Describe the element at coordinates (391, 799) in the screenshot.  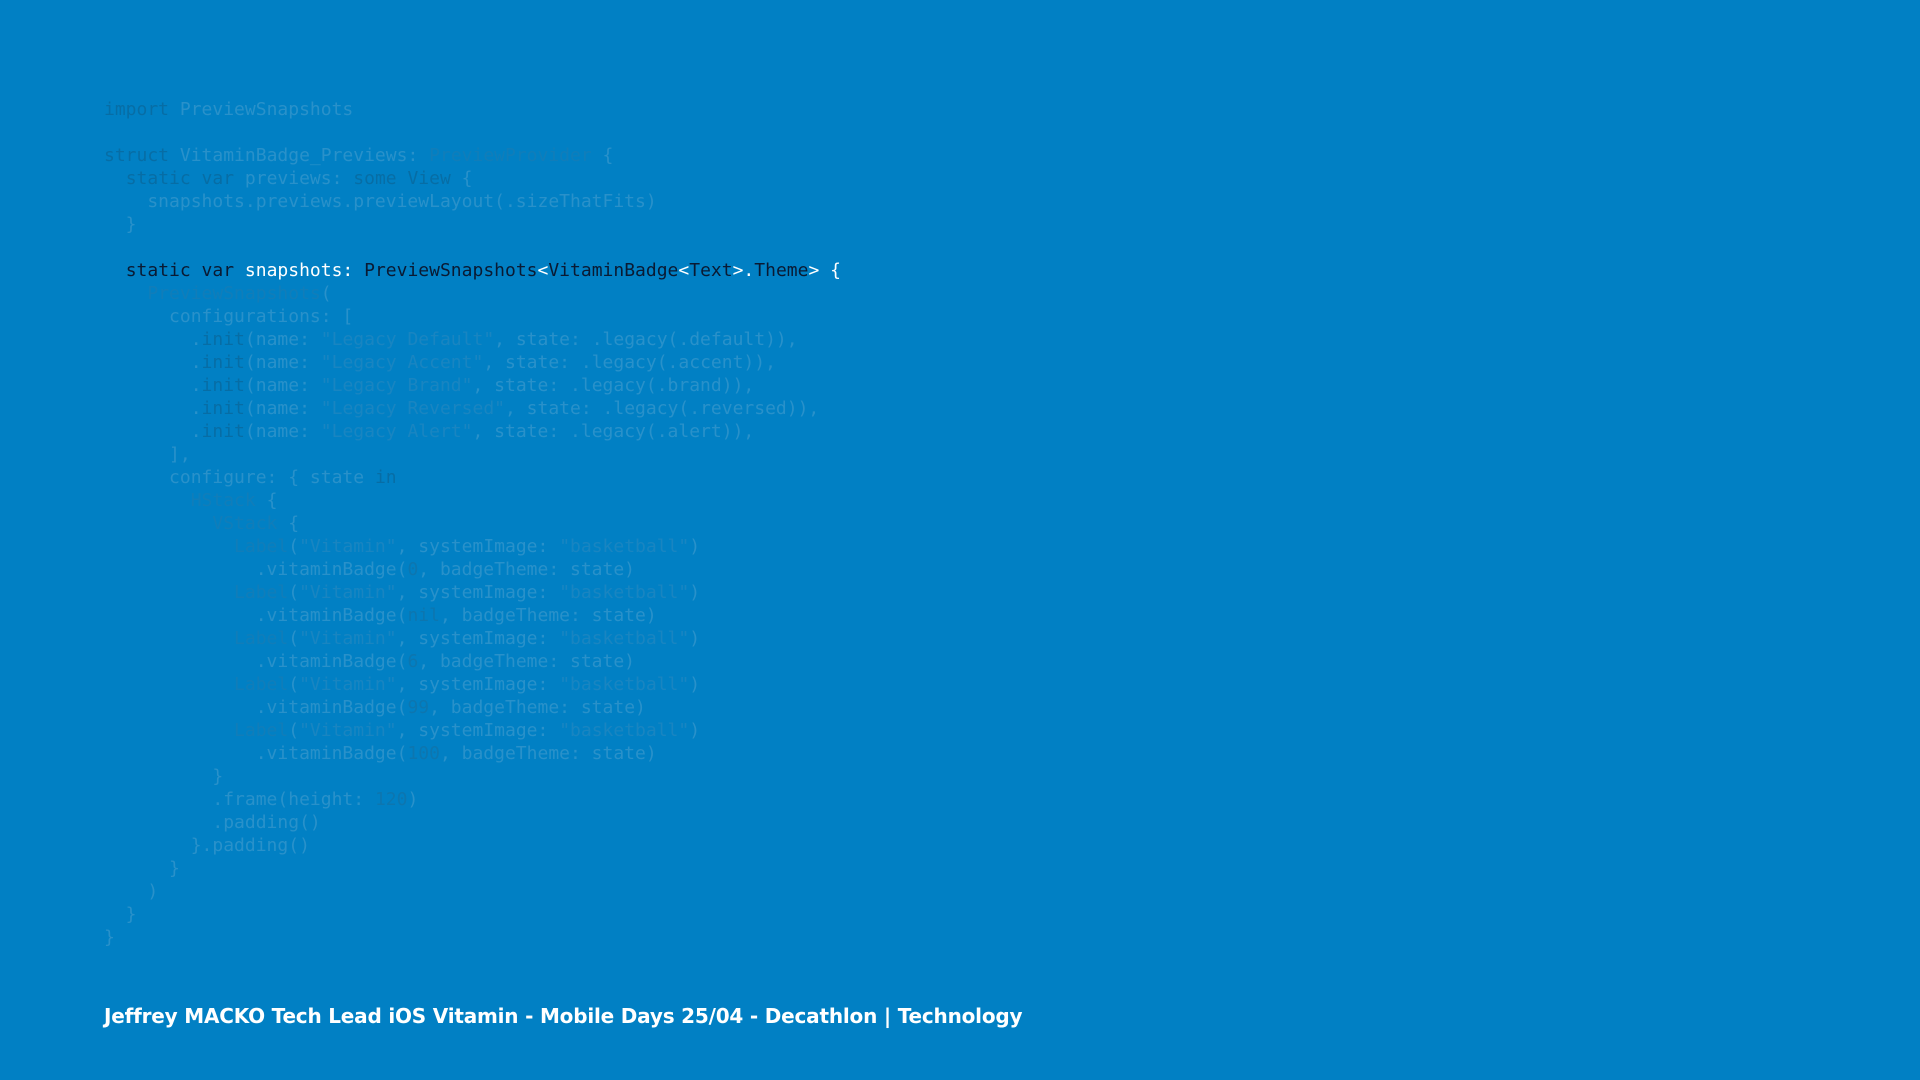
I see `code-token: 120` at that location.